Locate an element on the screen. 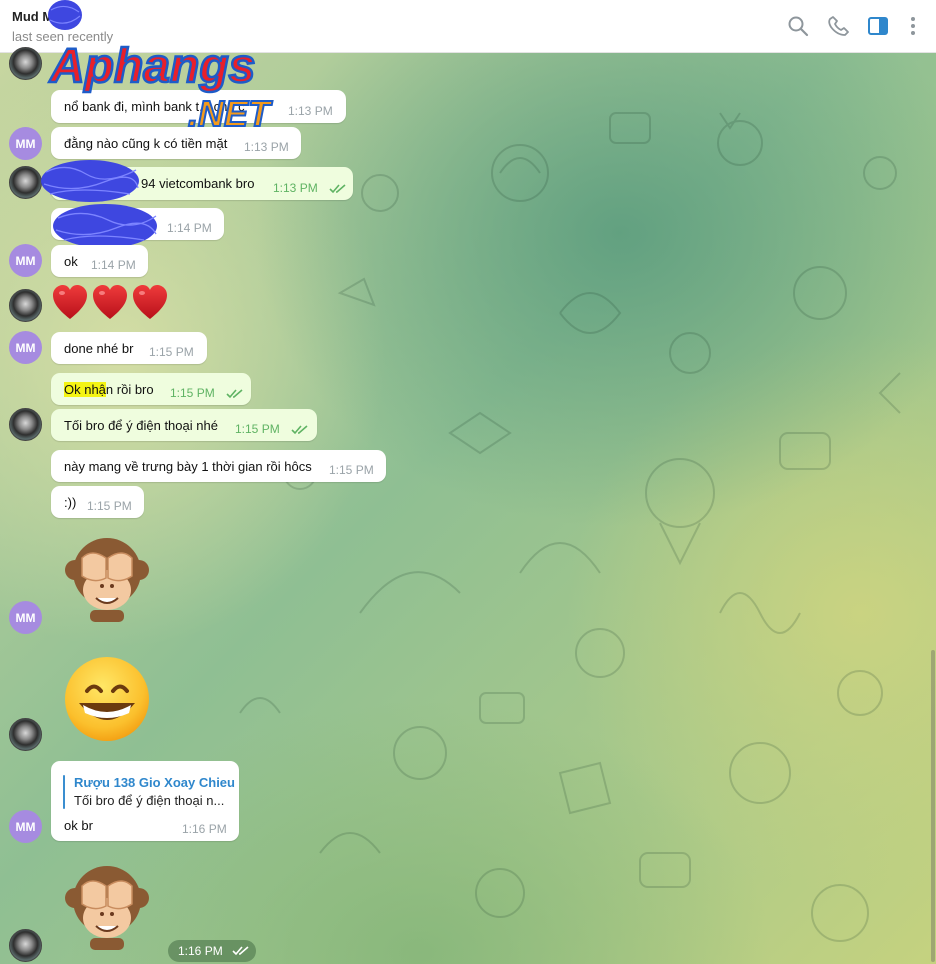  heart-icon is located at coordinates (110, 302).